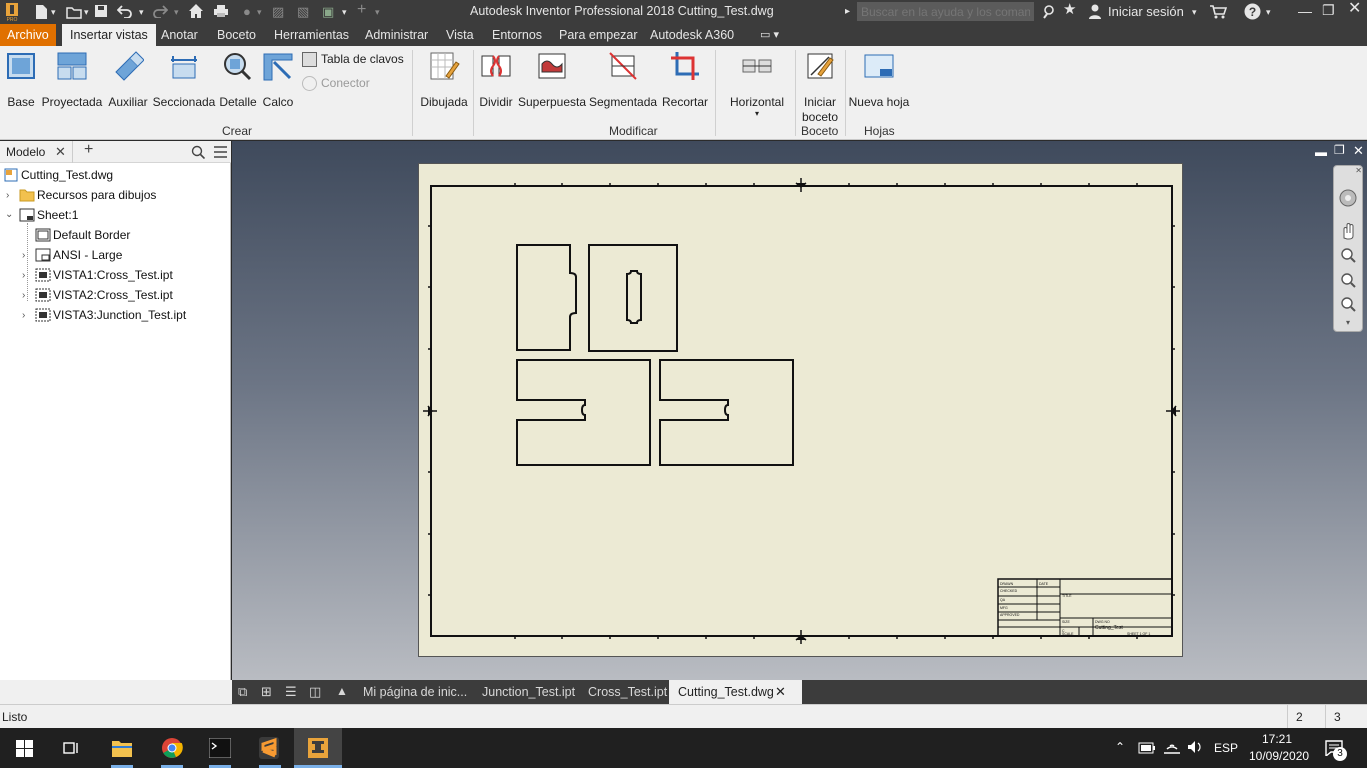  I want to click on inventor-app-icon, so click(318, 748).